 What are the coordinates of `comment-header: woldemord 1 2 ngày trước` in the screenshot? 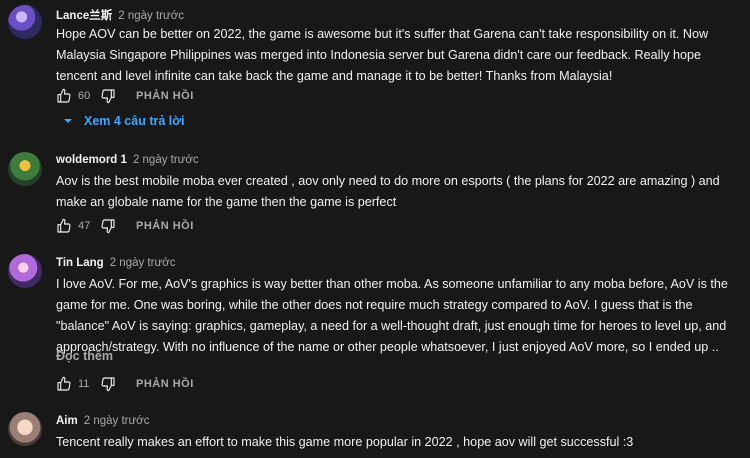 It's located at (127, 160).